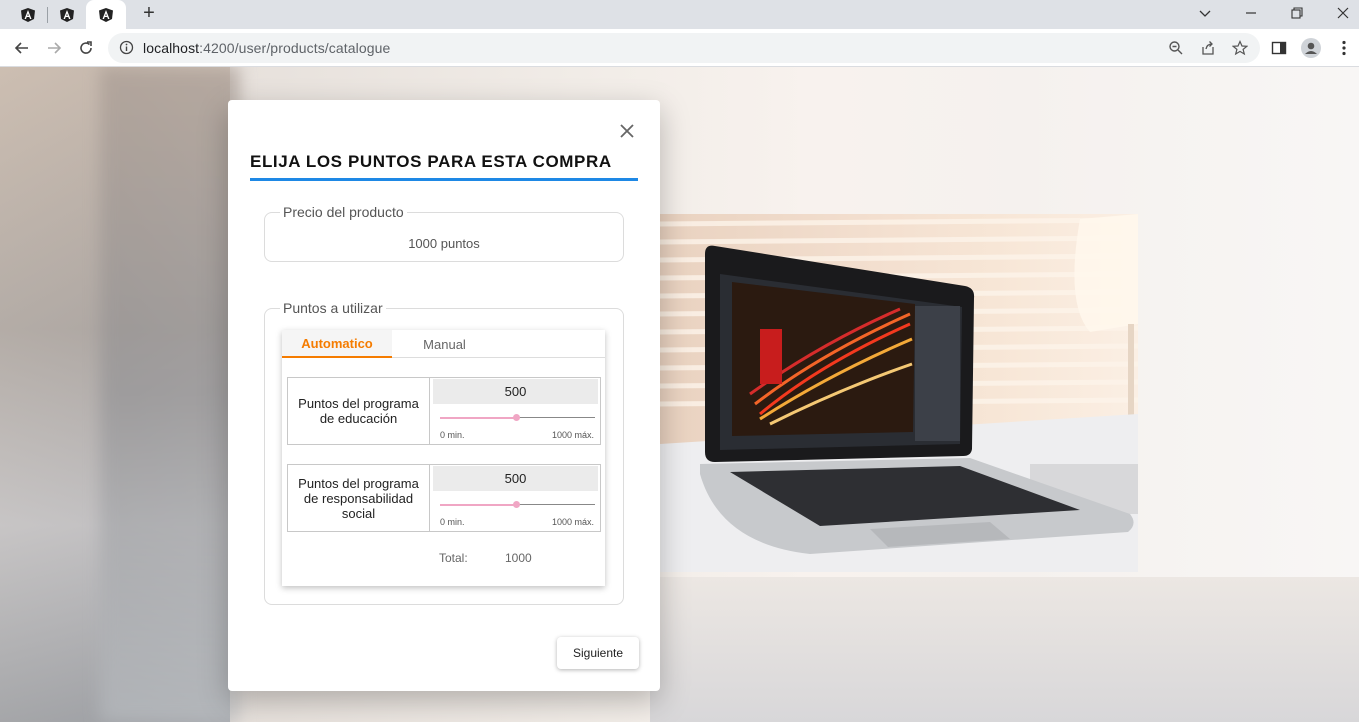 This screenshot has height=722, width=1359. Describe the element at coordinates (333, 308) in the screenshot. I see `points-legend: Puntos a utilizar` at that location.